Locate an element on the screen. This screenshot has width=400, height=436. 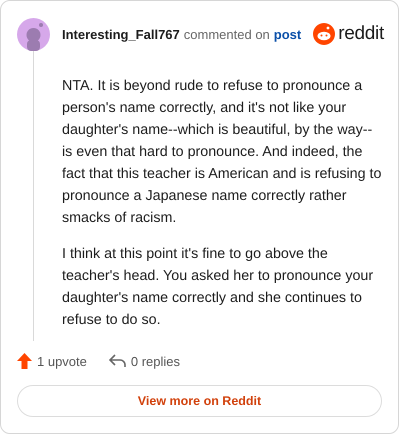
avatar-icon is located at coordinates (33, 34).